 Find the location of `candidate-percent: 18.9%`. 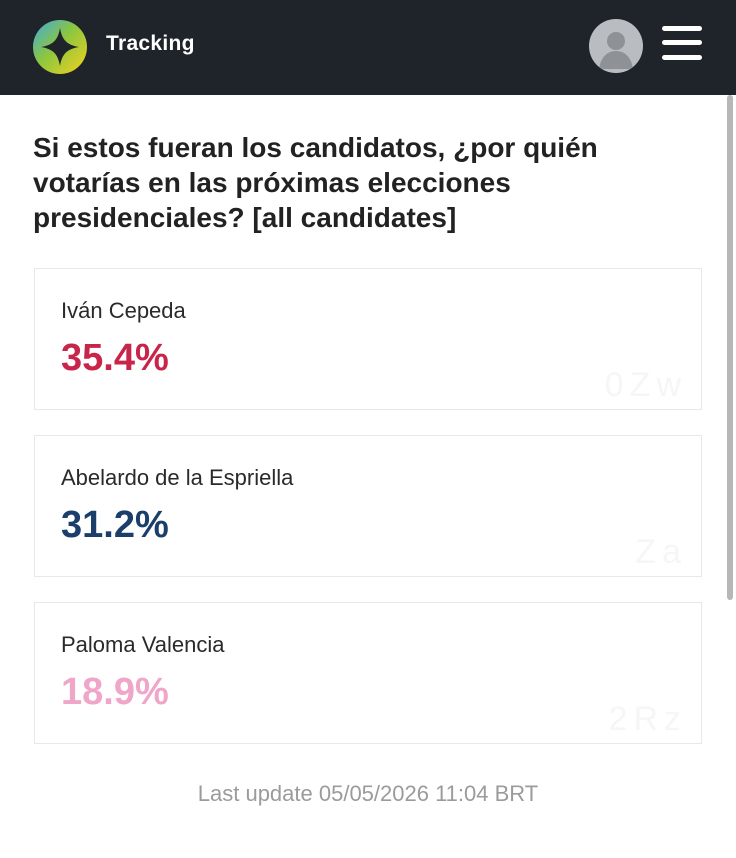

candidate-percent: 18.9% is located at coordinates (115, 692).